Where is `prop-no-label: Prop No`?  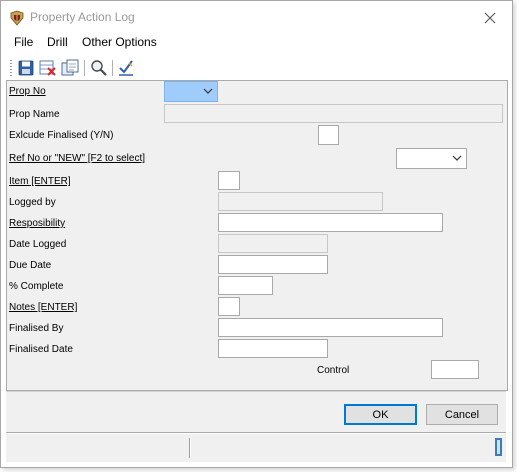 prop-no-label: Prop No is located at coordinates (27, 91).